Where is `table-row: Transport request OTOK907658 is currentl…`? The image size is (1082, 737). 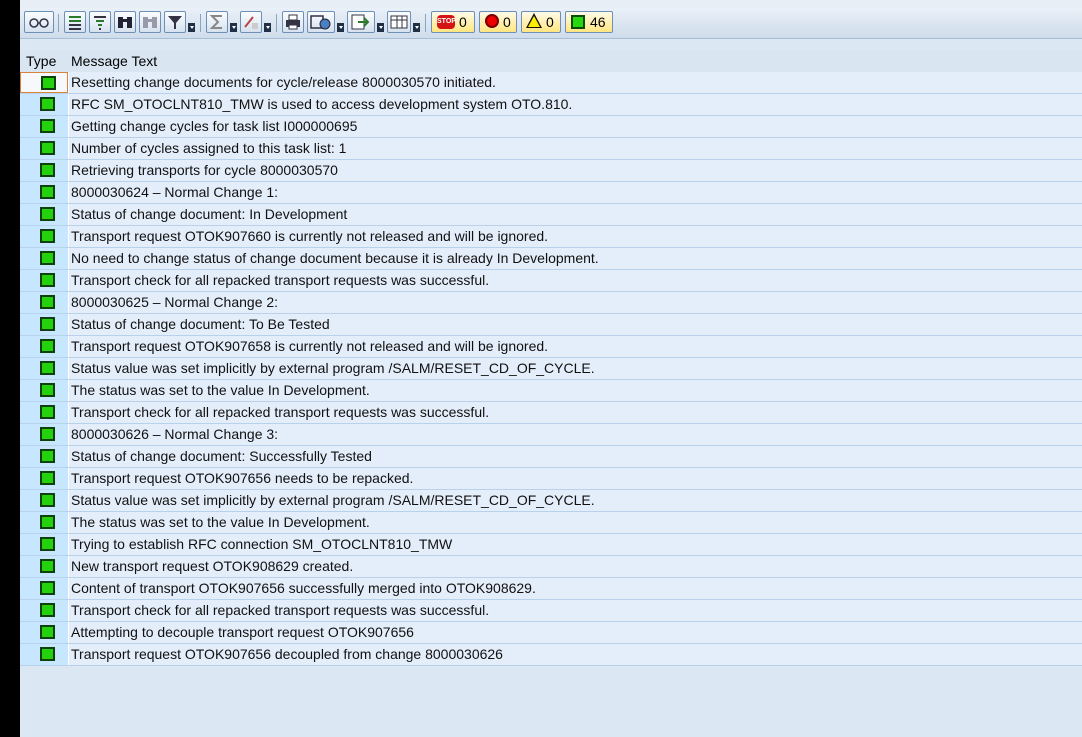 table-row: Transport request OTOK907658 is currentl… is located at coordinates (551, 347).